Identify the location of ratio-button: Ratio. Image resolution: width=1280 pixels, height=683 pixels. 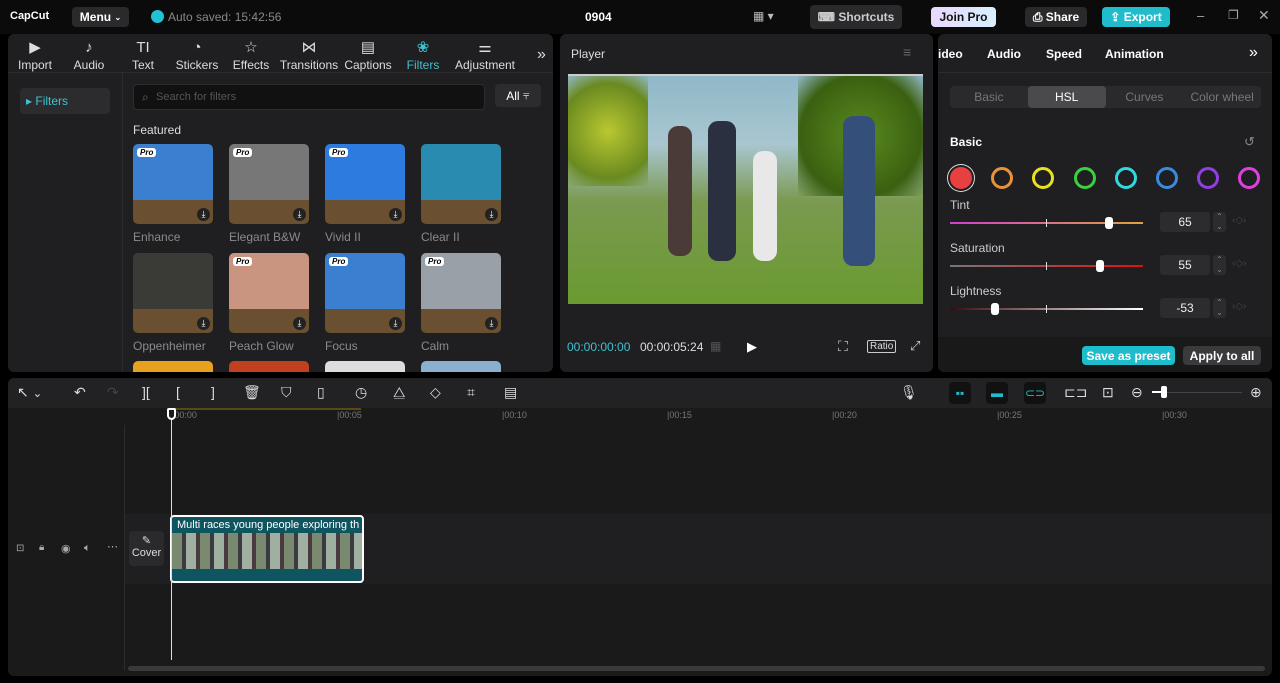
(882, 346).